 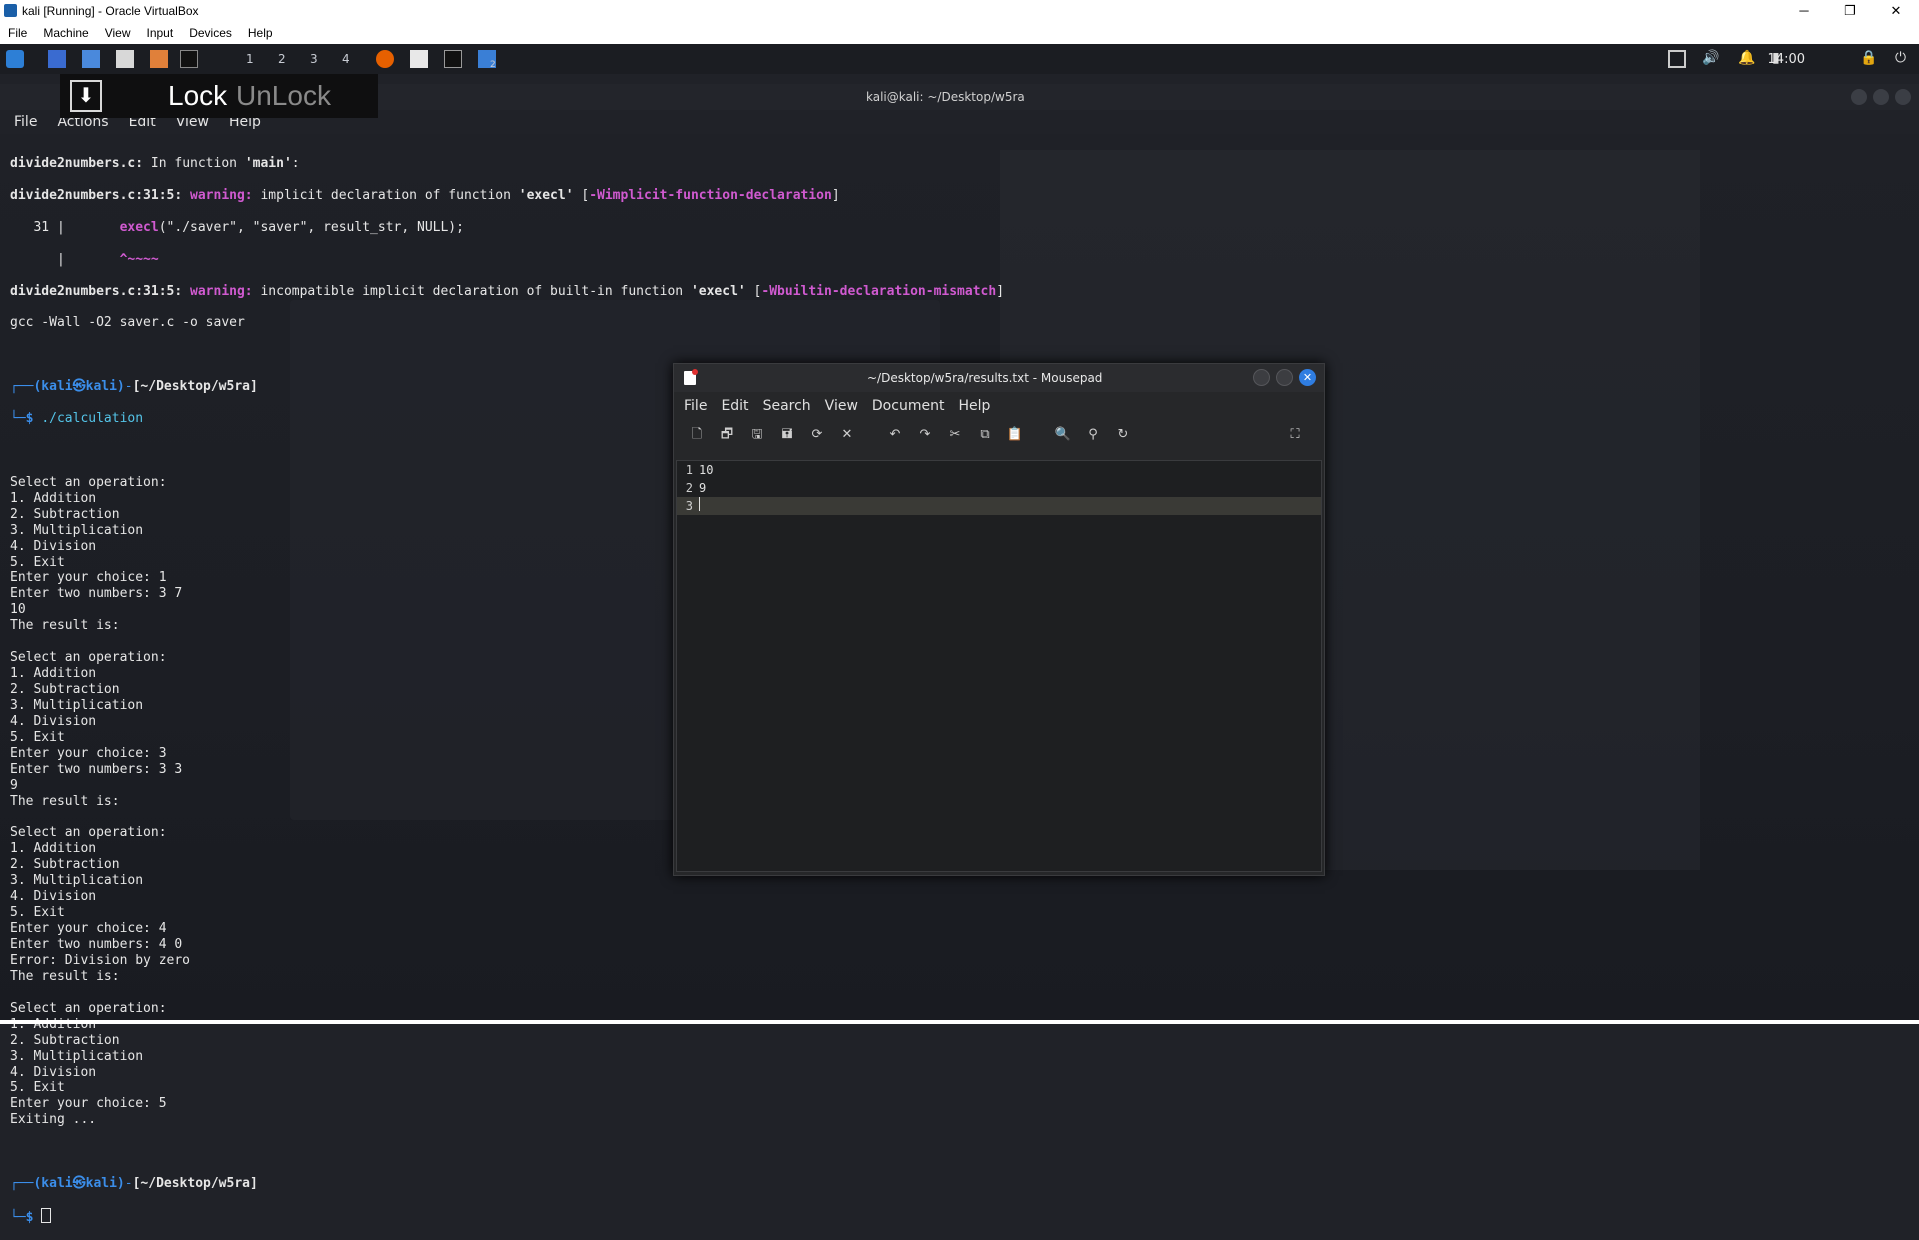 I want to click on line-number: 2, so click(x=689, y=488).